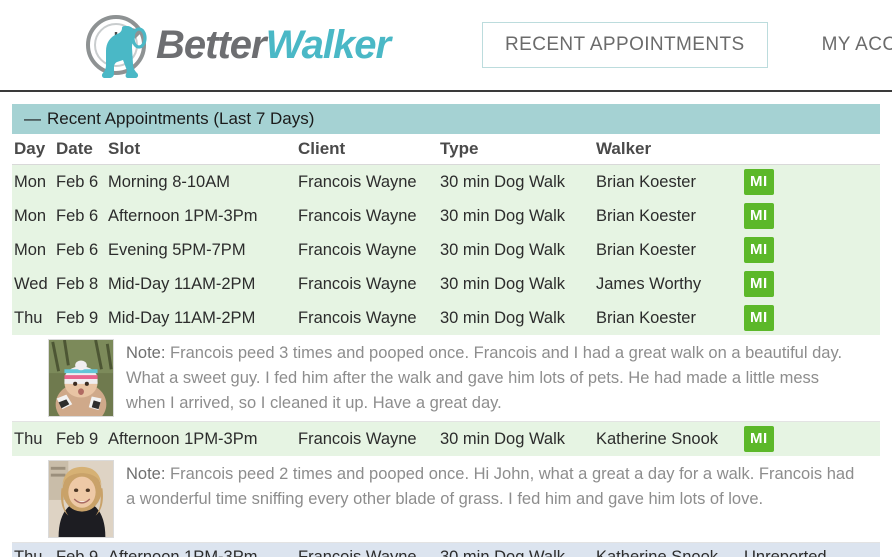 Image resolution: width=892 pixels, height=557 pixels. Describe the element at coordinates (328, 44) in the screenshot. I see `logo-text-walker: Walker` at that location.